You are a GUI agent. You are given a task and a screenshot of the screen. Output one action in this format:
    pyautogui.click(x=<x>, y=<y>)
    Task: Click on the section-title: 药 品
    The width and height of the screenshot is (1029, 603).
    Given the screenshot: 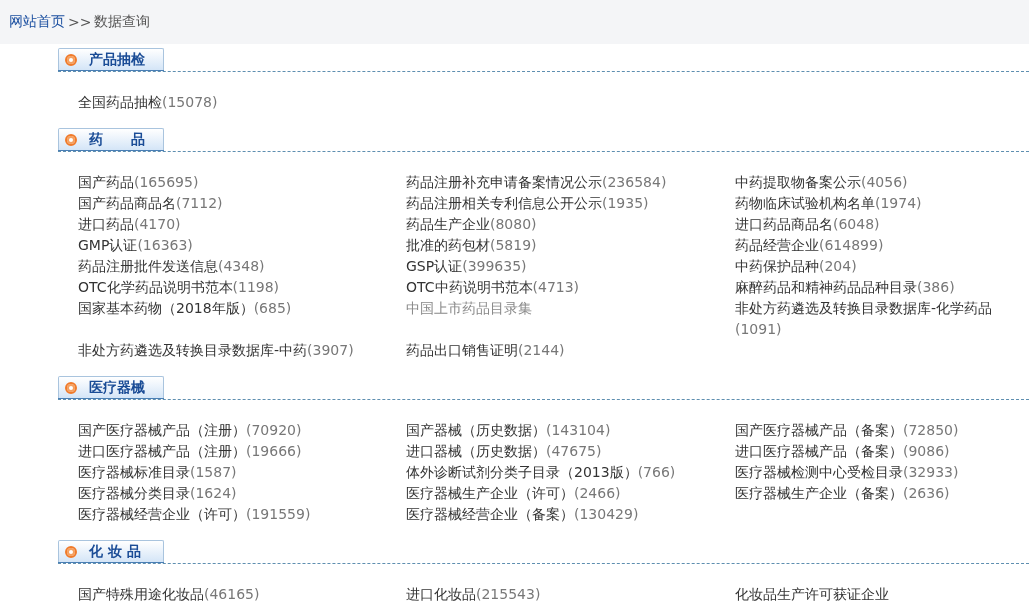 What is the action you would take?
    pyautogui.click(x=117, y=139)
    